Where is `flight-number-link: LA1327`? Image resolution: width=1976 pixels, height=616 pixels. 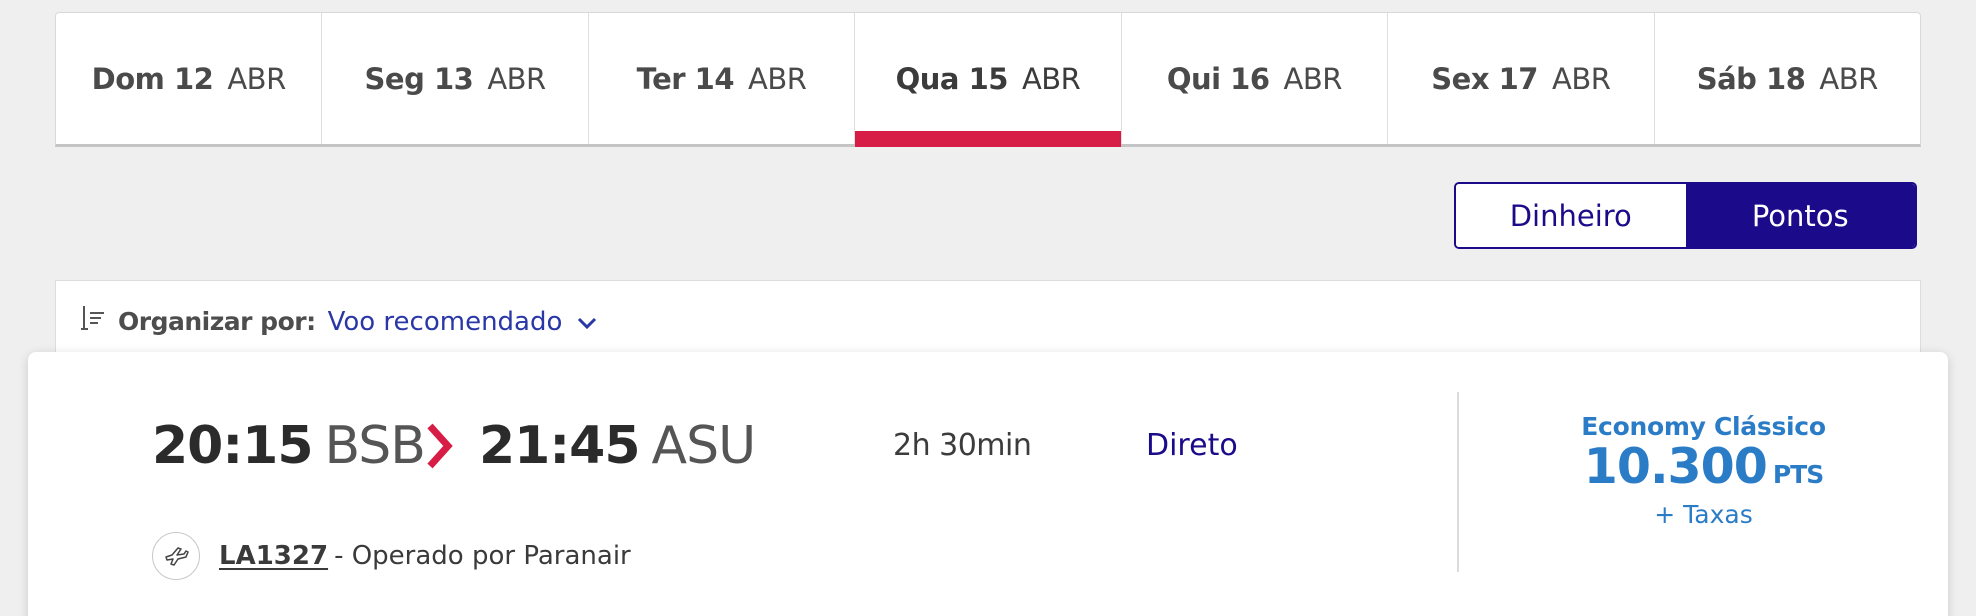
flight-number-link: LA1327 is located at coordinates (273, 556).